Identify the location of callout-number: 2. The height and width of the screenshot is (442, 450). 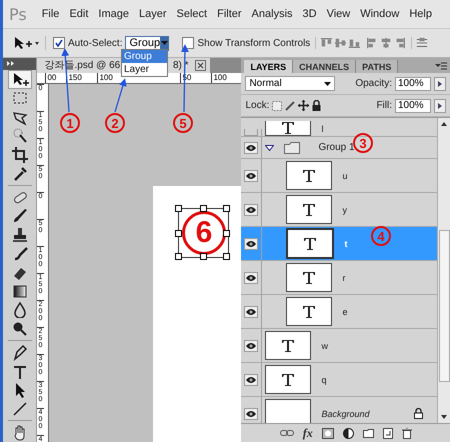
(115, 123).